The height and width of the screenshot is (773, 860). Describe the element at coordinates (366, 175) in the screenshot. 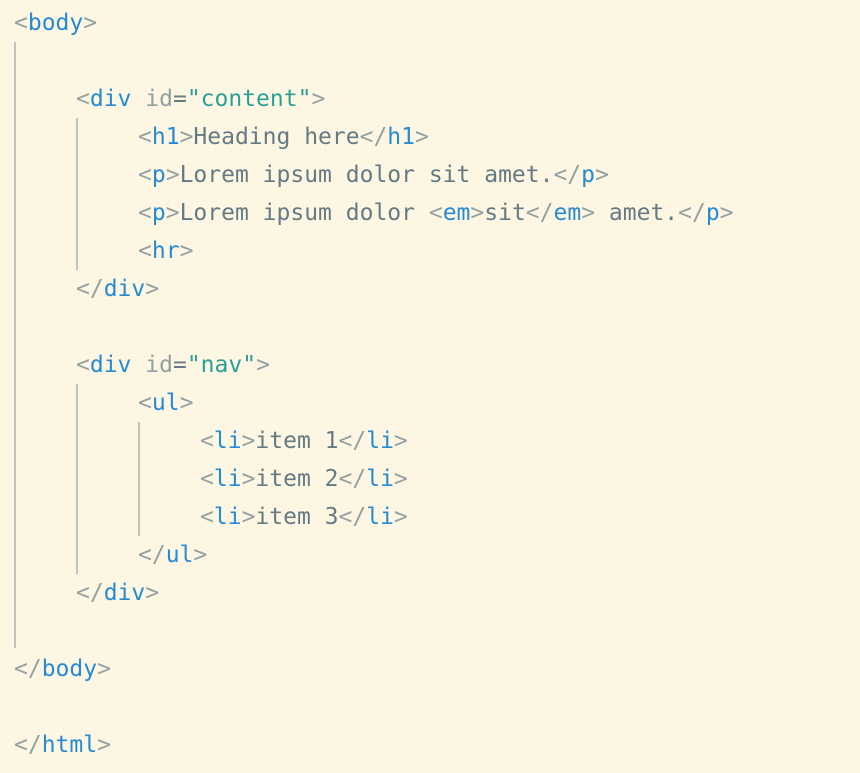

I see `code-token: Lorem ipsum dolor sit amet.` at that location.